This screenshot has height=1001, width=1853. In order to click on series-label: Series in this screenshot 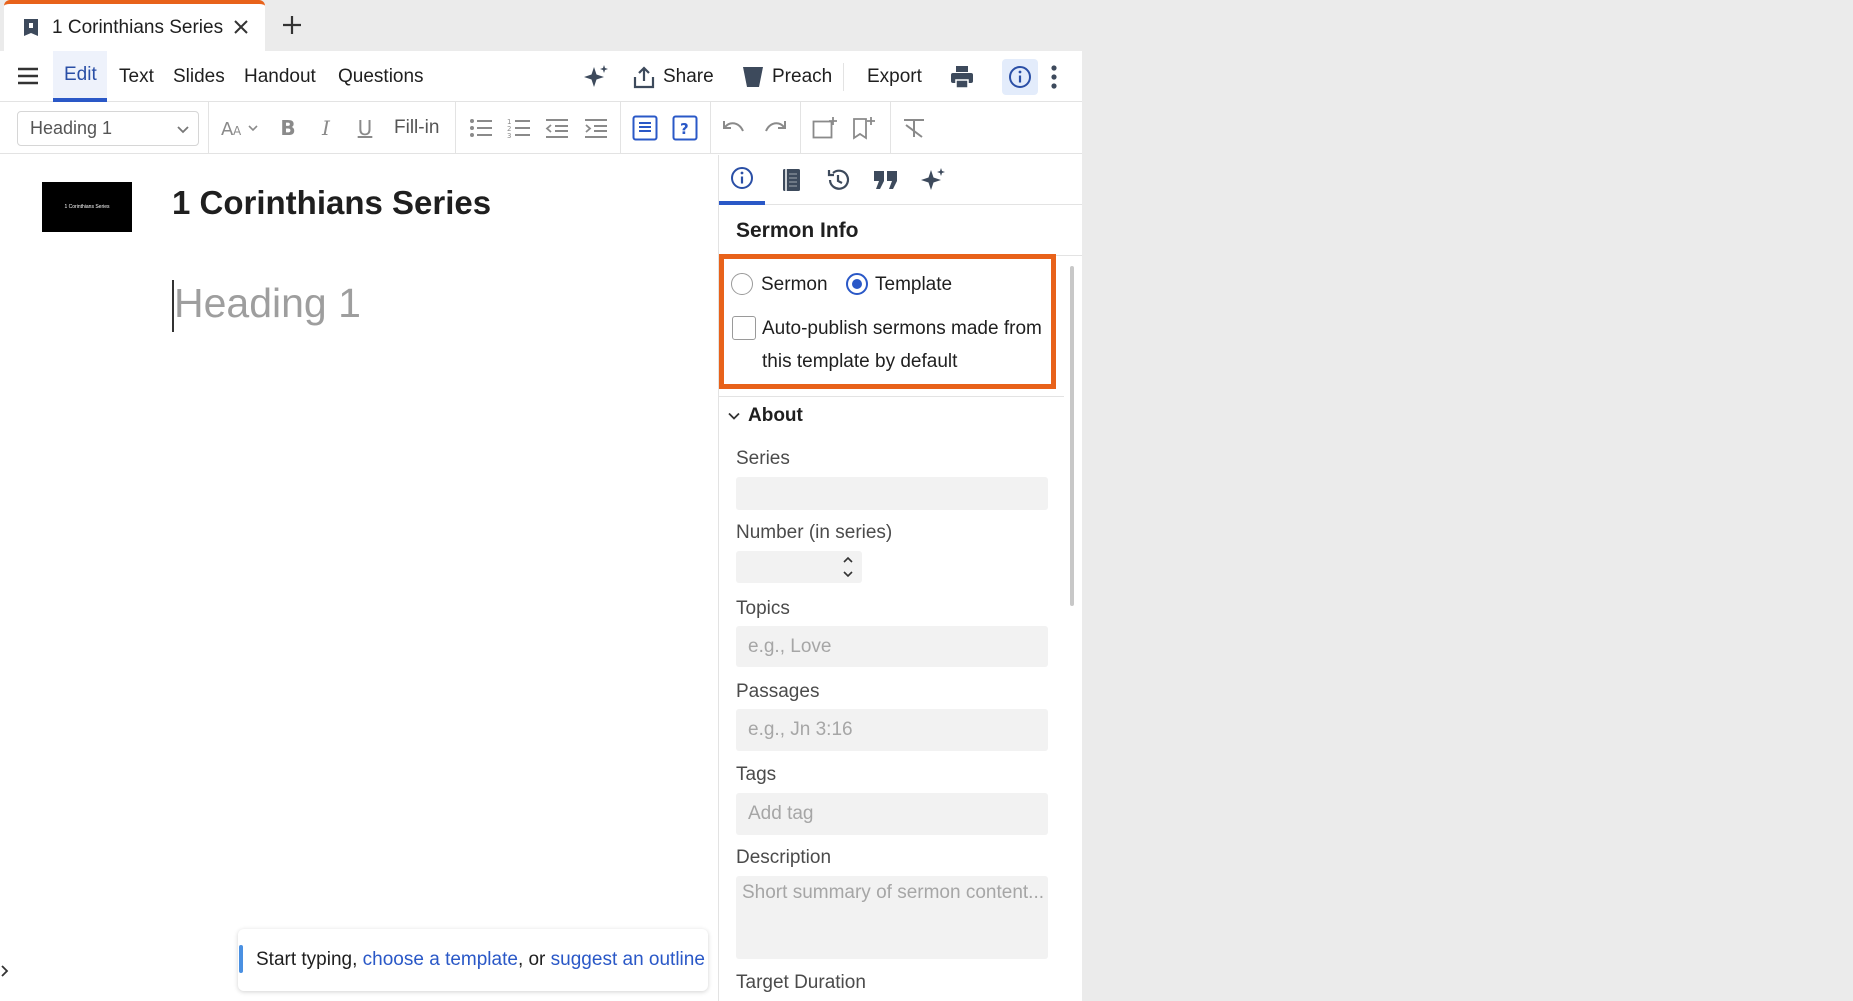, I will do `click(763, 458)`.